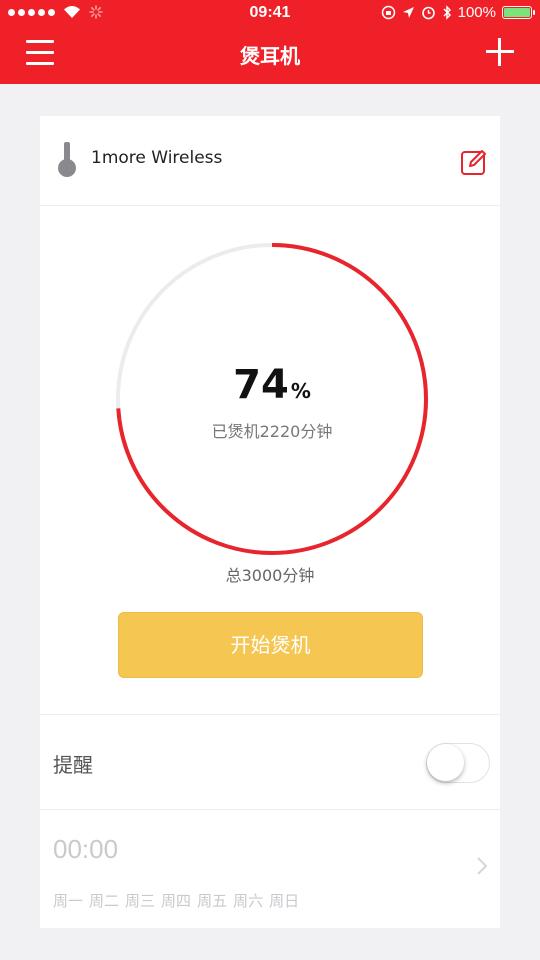 The image size is (540, 960). I want to click on page-title: 煲耳机, so click(270, 56).